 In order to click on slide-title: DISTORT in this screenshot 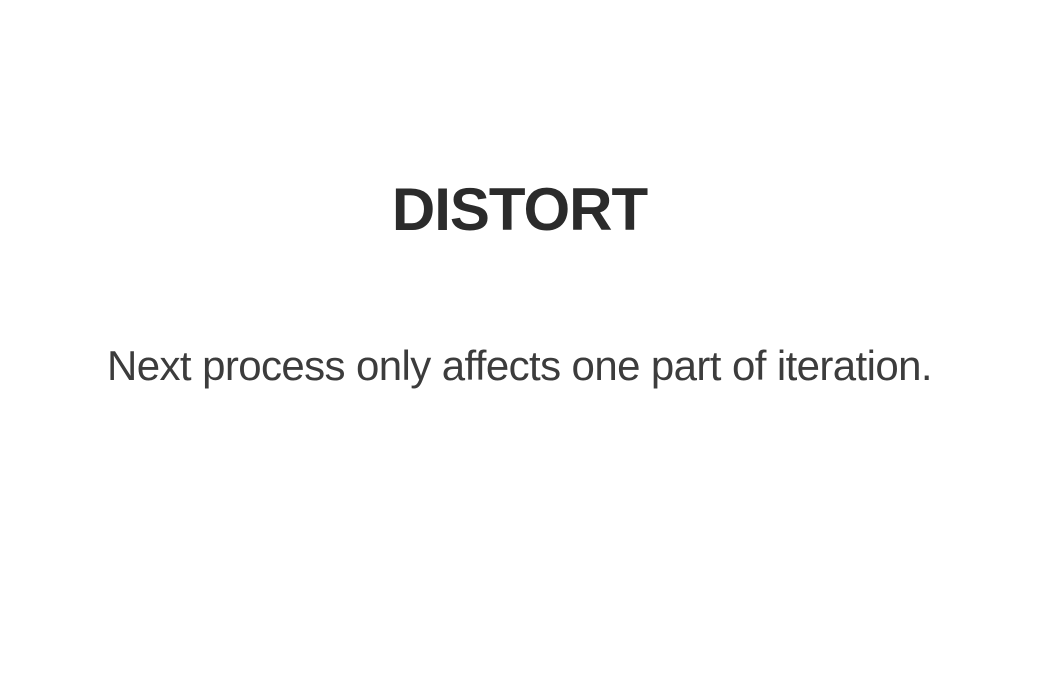, I will do `click(519, 209)`.